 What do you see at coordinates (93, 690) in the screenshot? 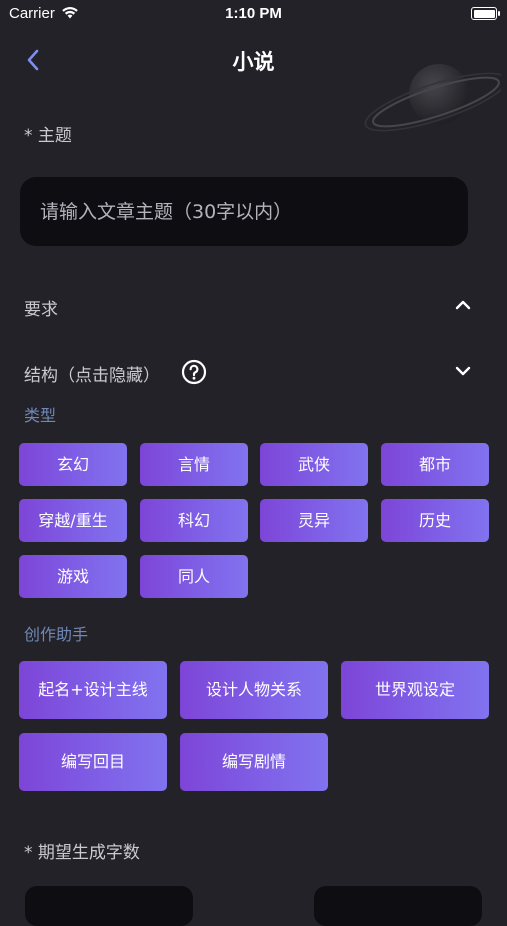
I see `assistant-tool-button: 起名+设计主线` at bounding box center [93, 690].